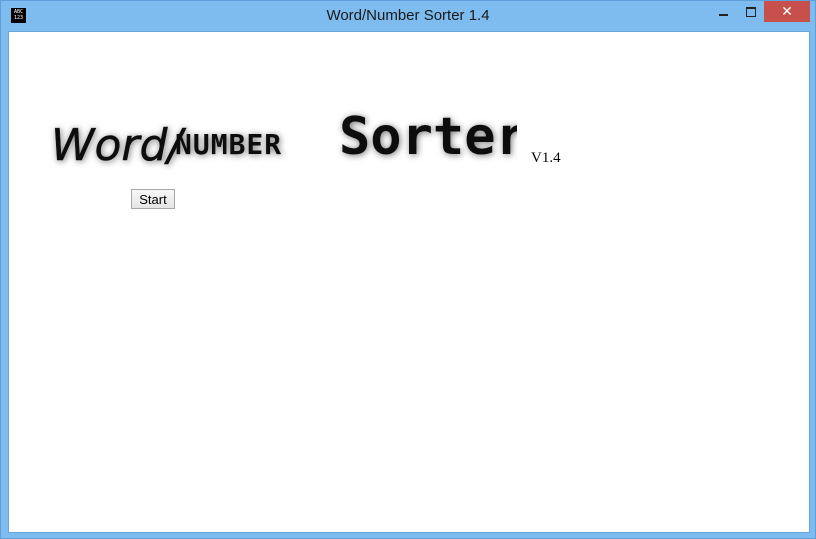  I want to click on minimize-button, so click(723, 11).